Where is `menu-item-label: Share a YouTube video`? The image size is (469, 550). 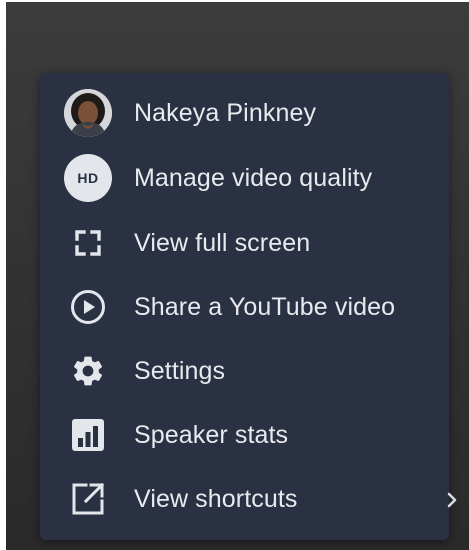
menu-item-label: Share a YouTube video is located at coordinates (265, 306).